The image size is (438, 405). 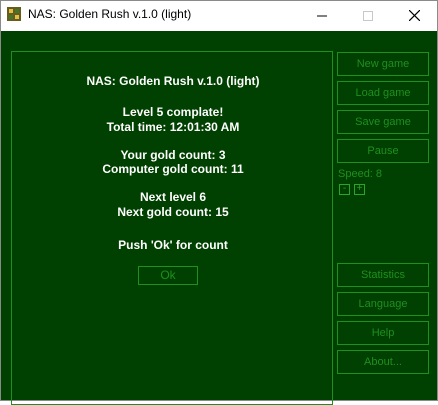 I want to click on computer-gold-text: Computer gold count: 11, so click(x=173, y=169).